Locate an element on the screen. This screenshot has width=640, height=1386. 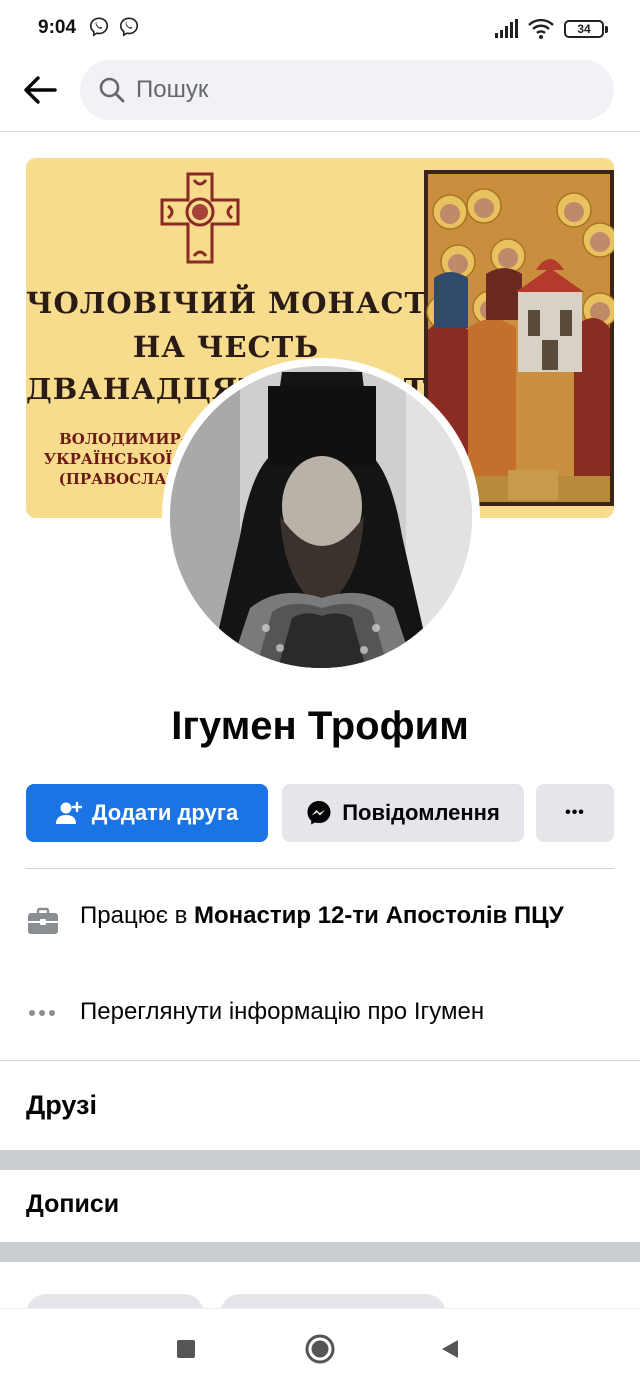
messenger-icon is located at coordinates (319, 813).